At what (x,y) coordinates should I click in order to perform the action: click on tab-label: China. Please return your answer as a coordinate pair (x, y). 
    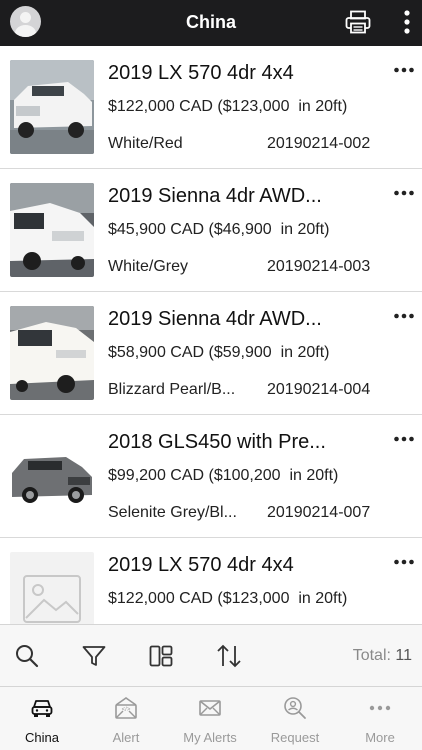
    Looking at the image, I should click on (42, 737).